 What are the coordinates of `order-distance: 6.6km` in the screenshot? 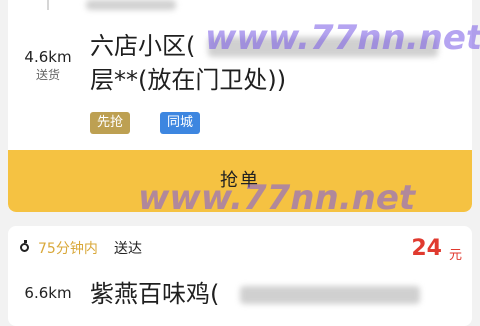 It's located at (48, 293).